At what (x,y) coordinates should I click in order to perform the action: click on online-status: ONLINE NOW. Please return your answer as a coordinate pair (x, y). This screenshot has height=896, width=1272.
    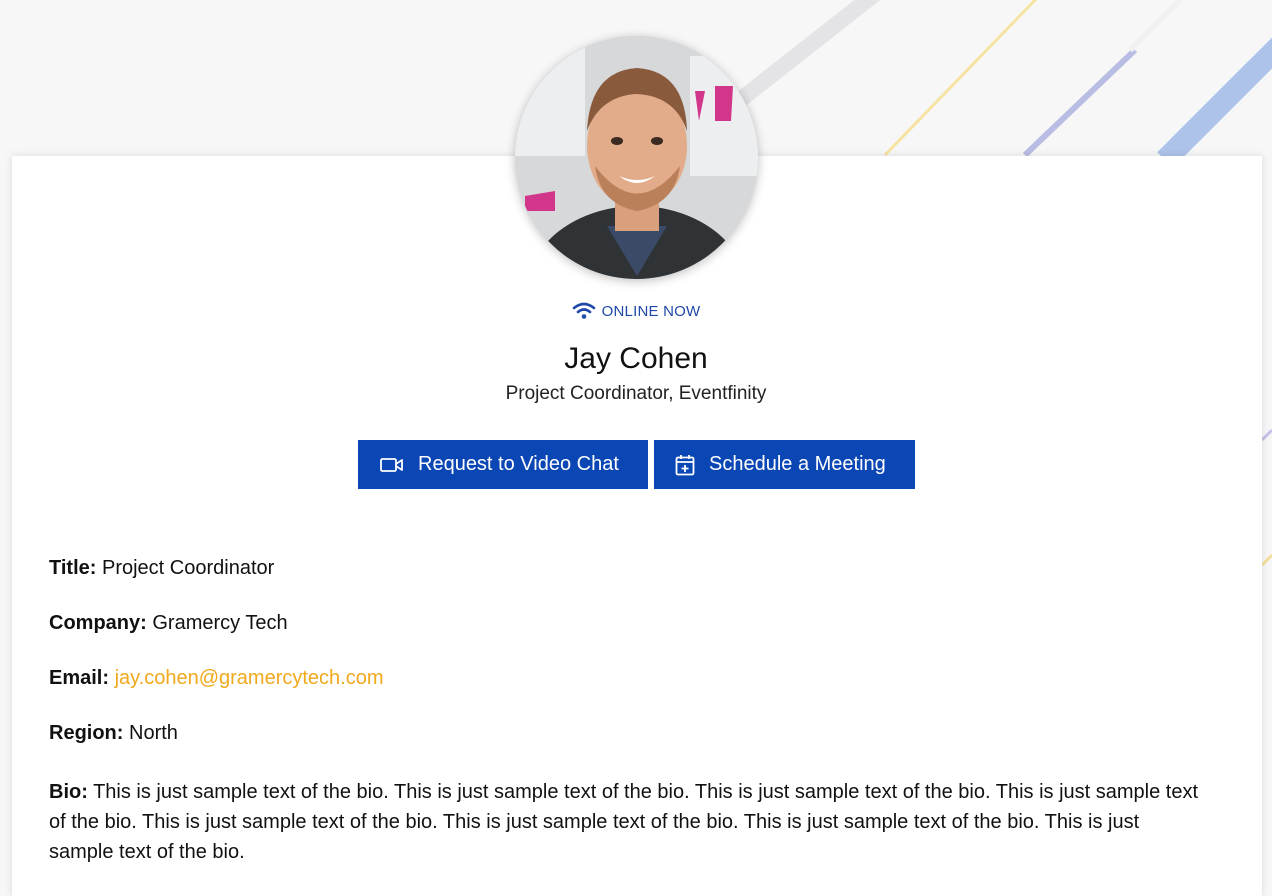
    Looking at the image, I should click on (636, 313).